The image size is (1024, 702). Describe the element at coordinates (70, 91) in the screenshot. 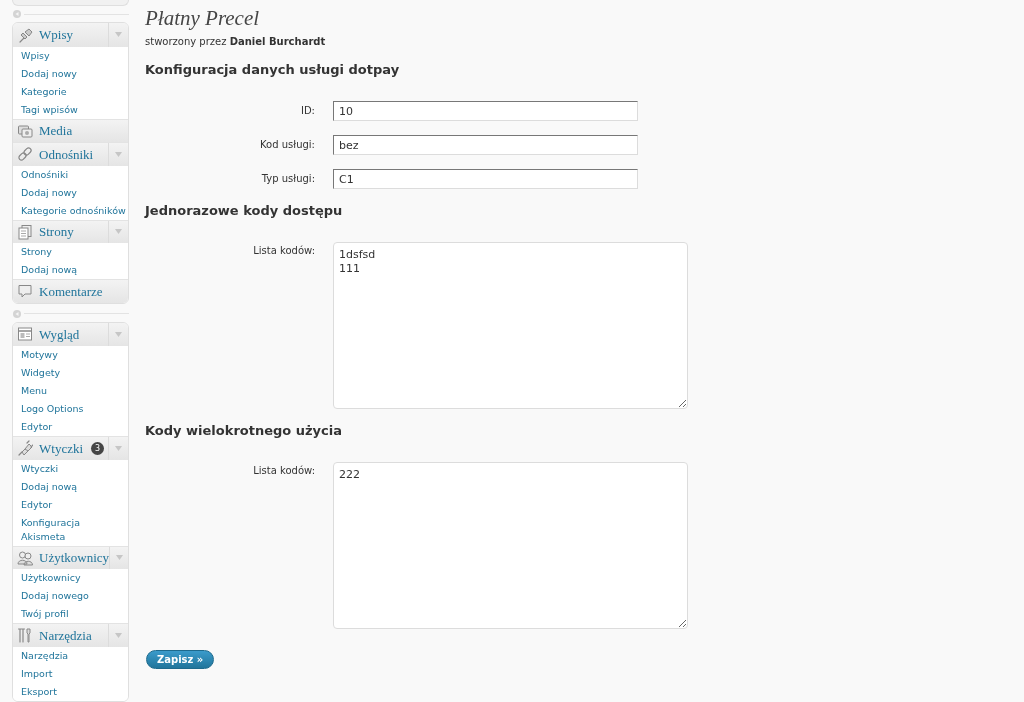

I see `submenu-link: Kategorie` at that location.